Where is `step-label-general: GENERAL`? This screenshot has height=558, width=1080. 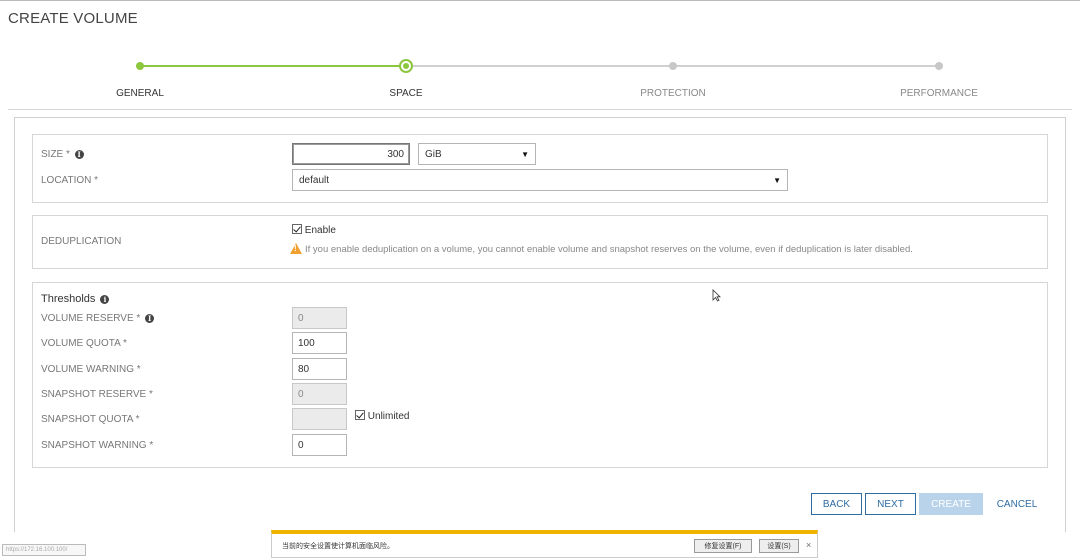 step-label-general: GENERAL is located at coordinates (140, 93).